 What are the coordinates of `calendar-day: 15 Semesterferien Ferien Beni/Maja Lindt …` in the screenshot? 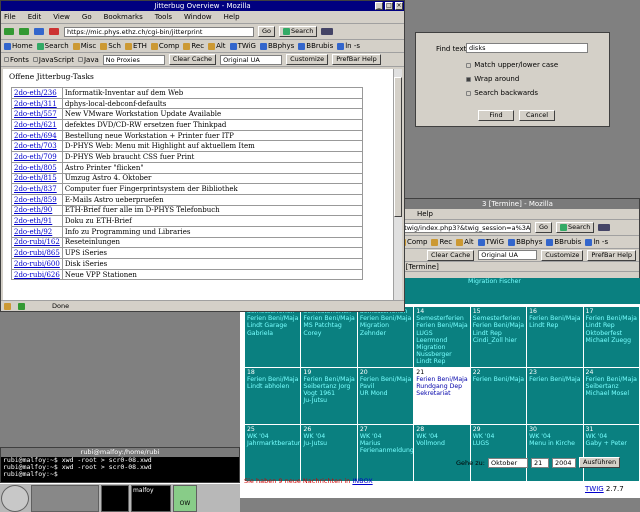 It's located at (498, 337).